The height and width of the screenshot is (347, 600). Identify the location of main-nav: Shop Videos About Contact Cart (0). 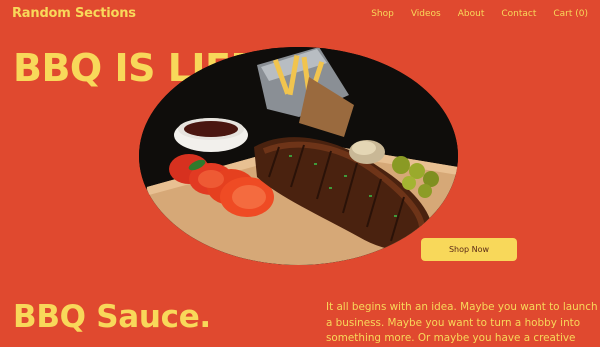
(471, 14).